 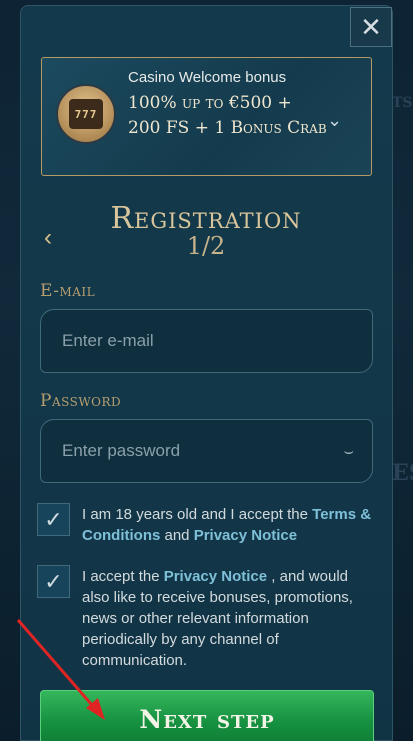 What do you see at coordinates (334, 120) in the screenshot?
I see `chevron-down-icon: ⌄` at bounding box center [334, 120].